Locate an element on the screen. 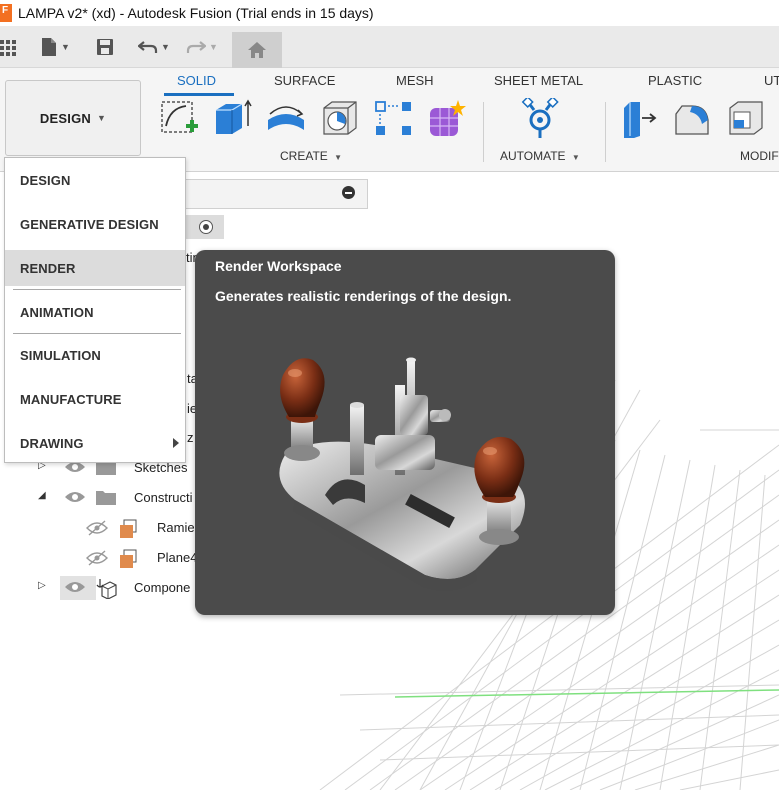 The width and height of the screenshot is (779, 790). tree-item-construction: ◢ Constructi is located at coordinates (100, 498).